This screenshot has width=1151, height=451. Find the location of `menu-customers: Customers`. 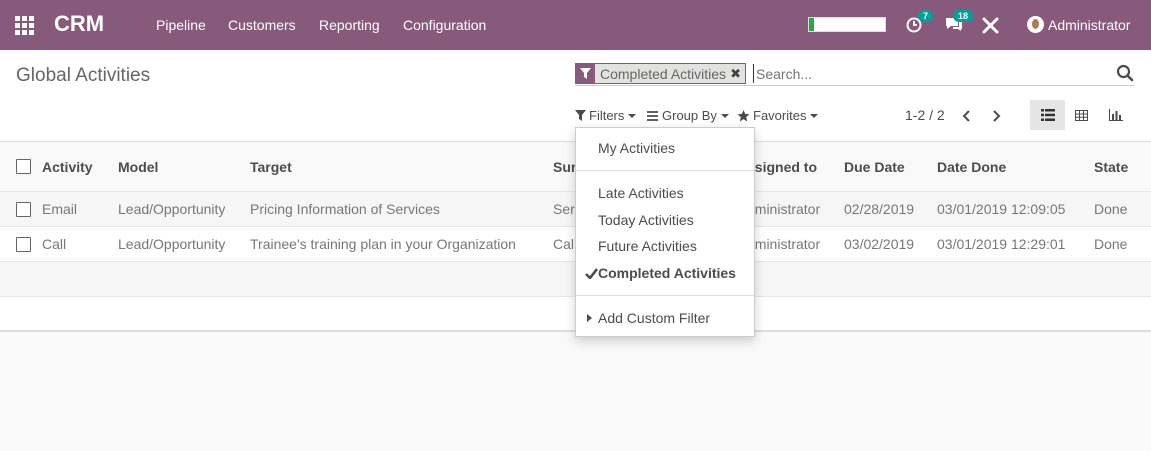

menu-customers: Customers is located at coordinates (262, 25).